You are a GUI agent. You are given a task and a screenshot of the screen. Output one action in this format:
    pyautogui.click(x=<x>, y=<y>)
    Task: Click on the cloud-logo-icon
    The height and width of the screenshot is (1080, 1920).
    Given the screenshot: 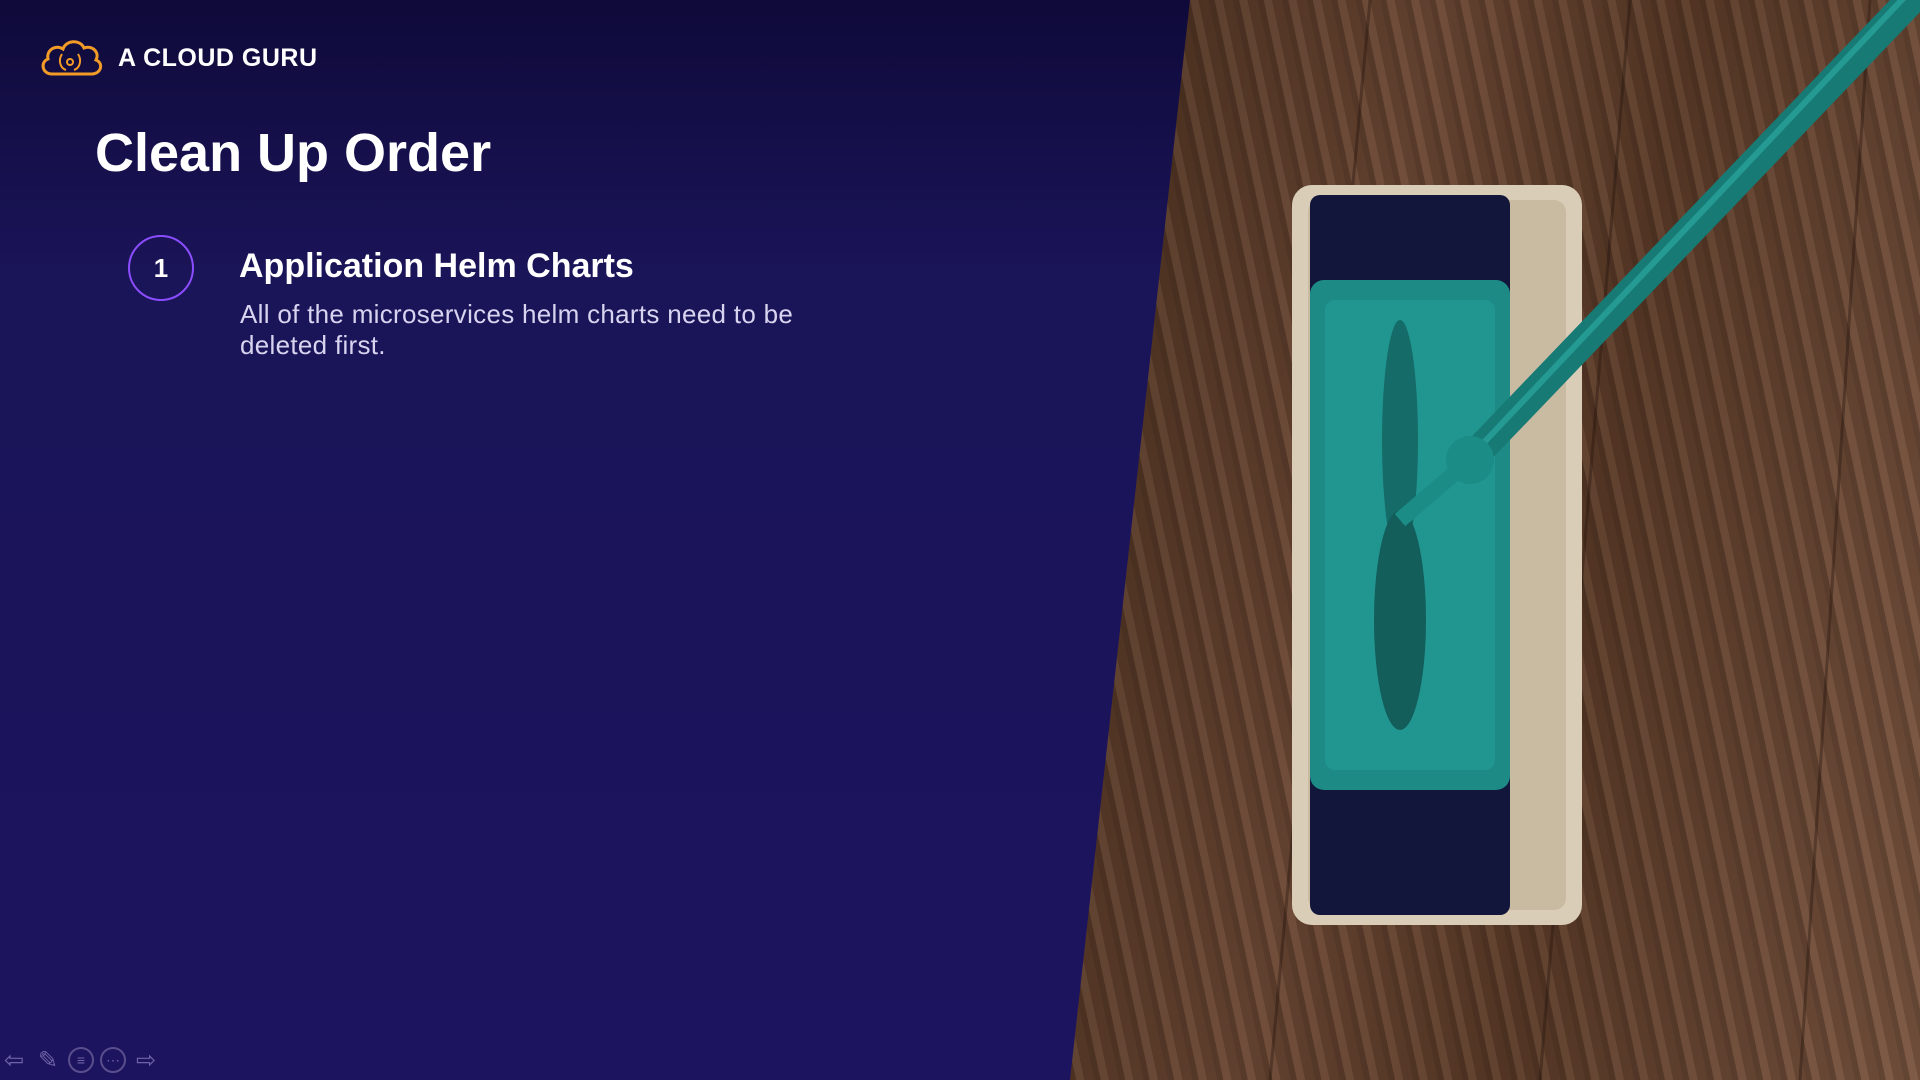 What is the action you would take?
    pyautogui.click(x=72, y=58)
    